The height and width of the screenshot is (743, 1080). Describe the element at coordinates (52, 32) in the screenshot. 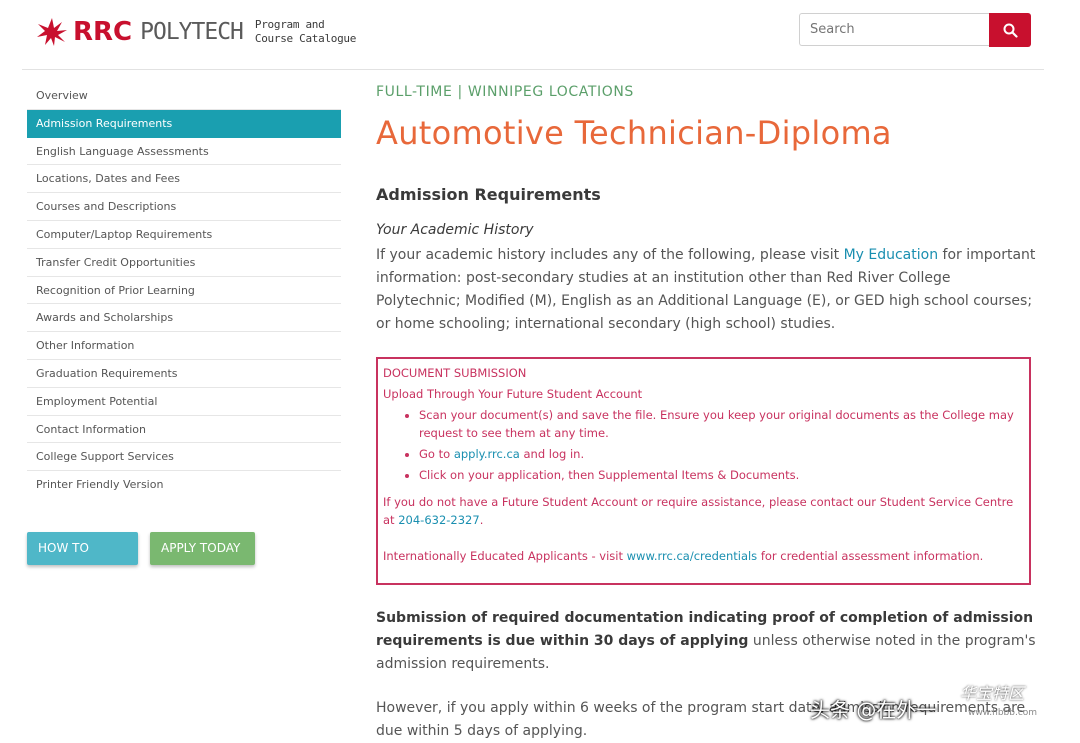

I see `rrc-leaf-icon` at that location.